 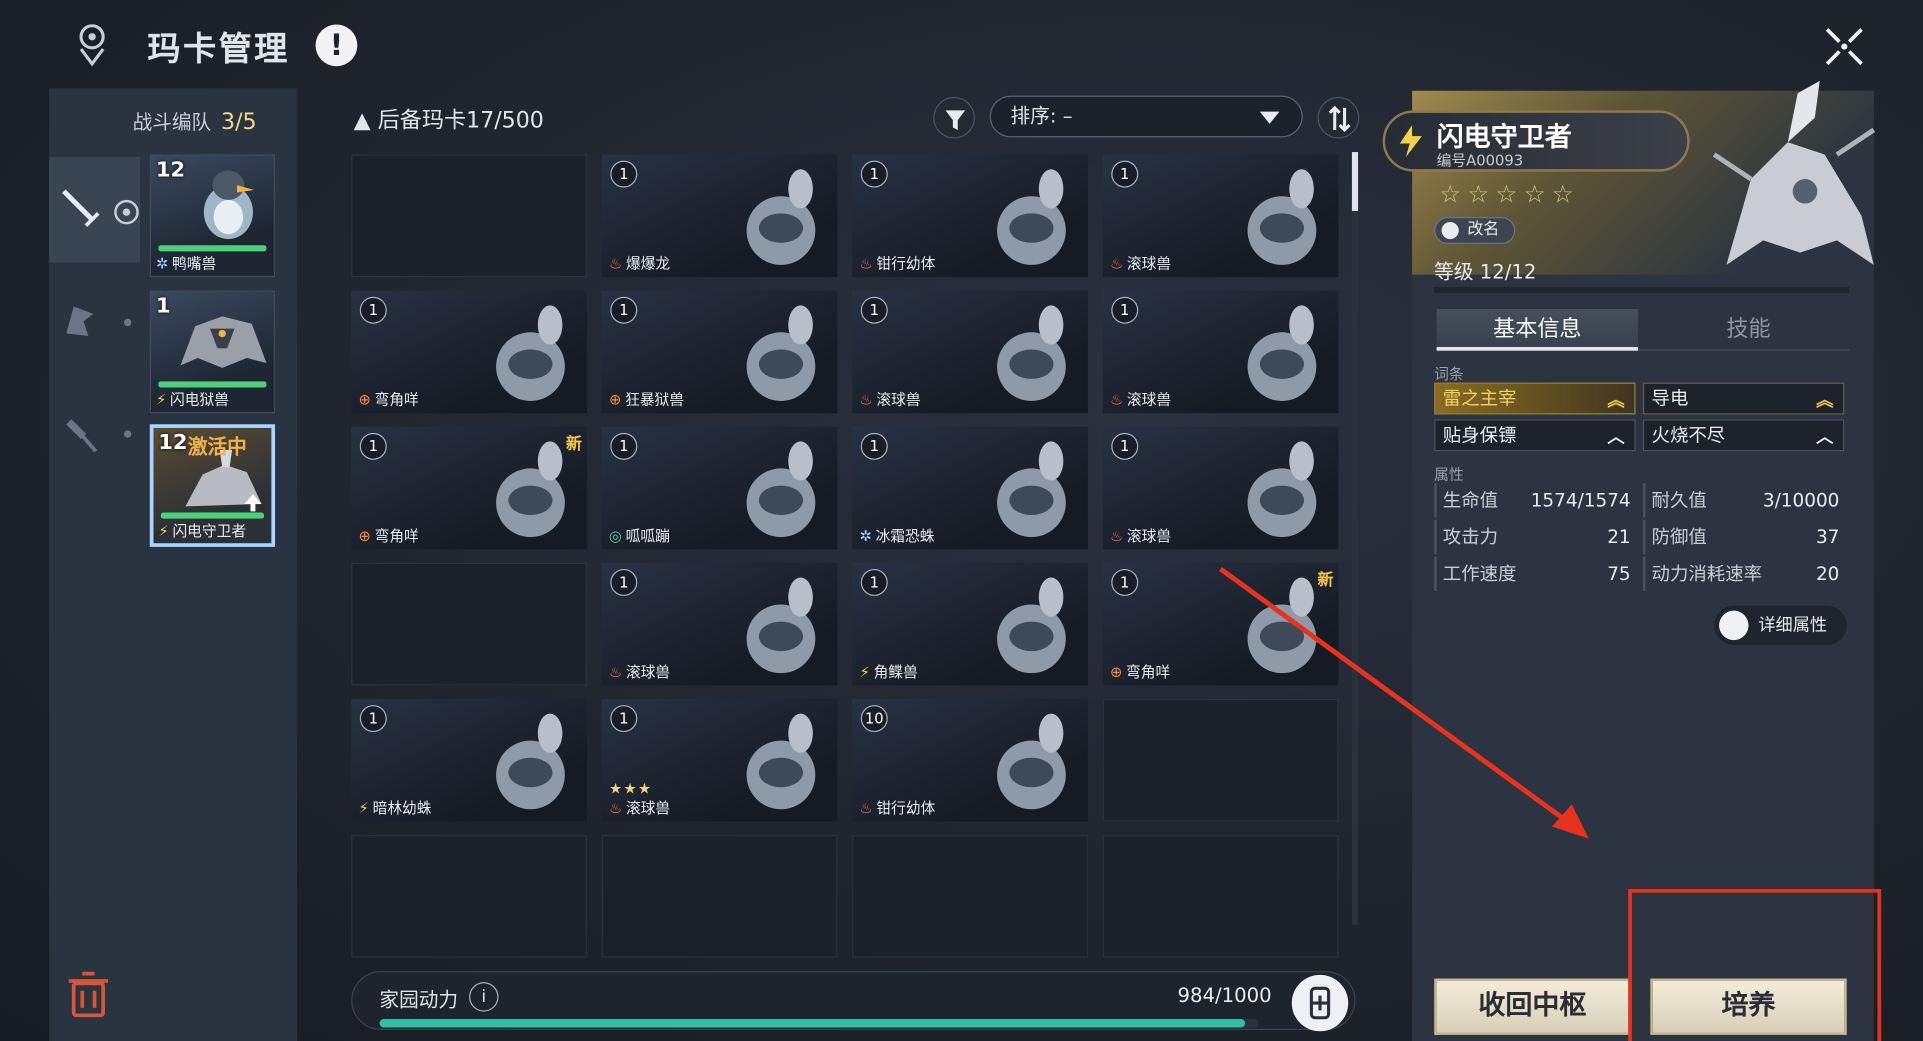 What do you see at coordinates (212, 352) in the screenshot?
I see `team-slot-2: 1 ⚡ 闪电狱兽` at bounding box center [212, 352].